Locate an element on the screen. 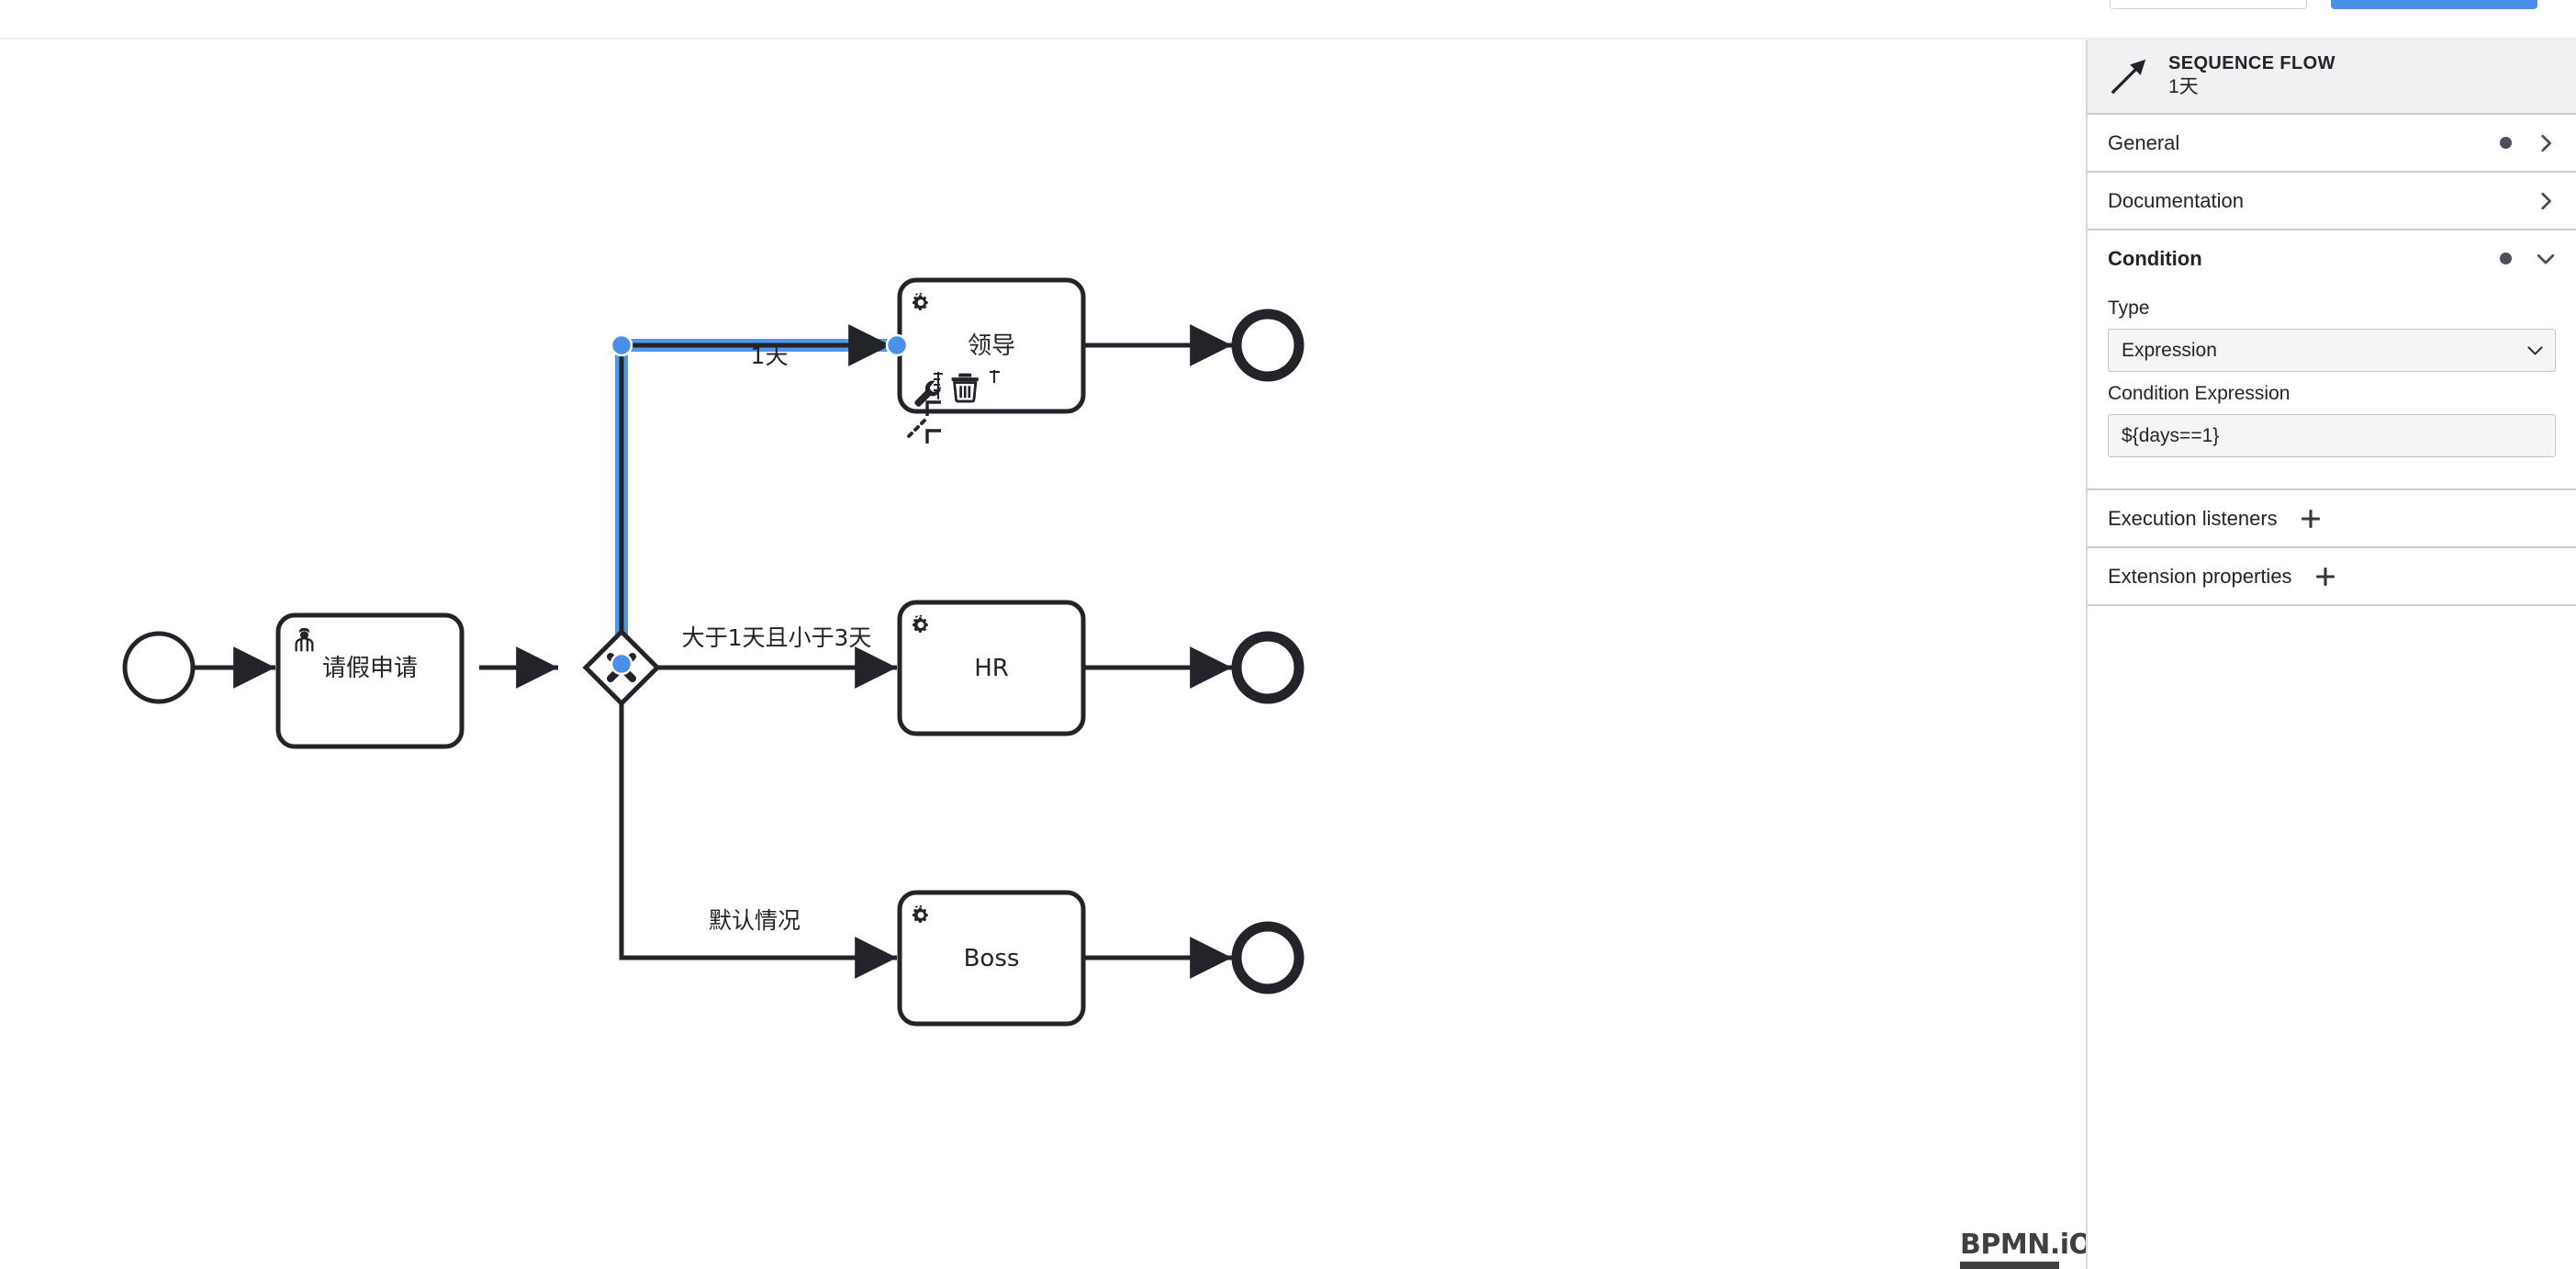  flow-to-leader-highlight is located at coordinates (759, 505).